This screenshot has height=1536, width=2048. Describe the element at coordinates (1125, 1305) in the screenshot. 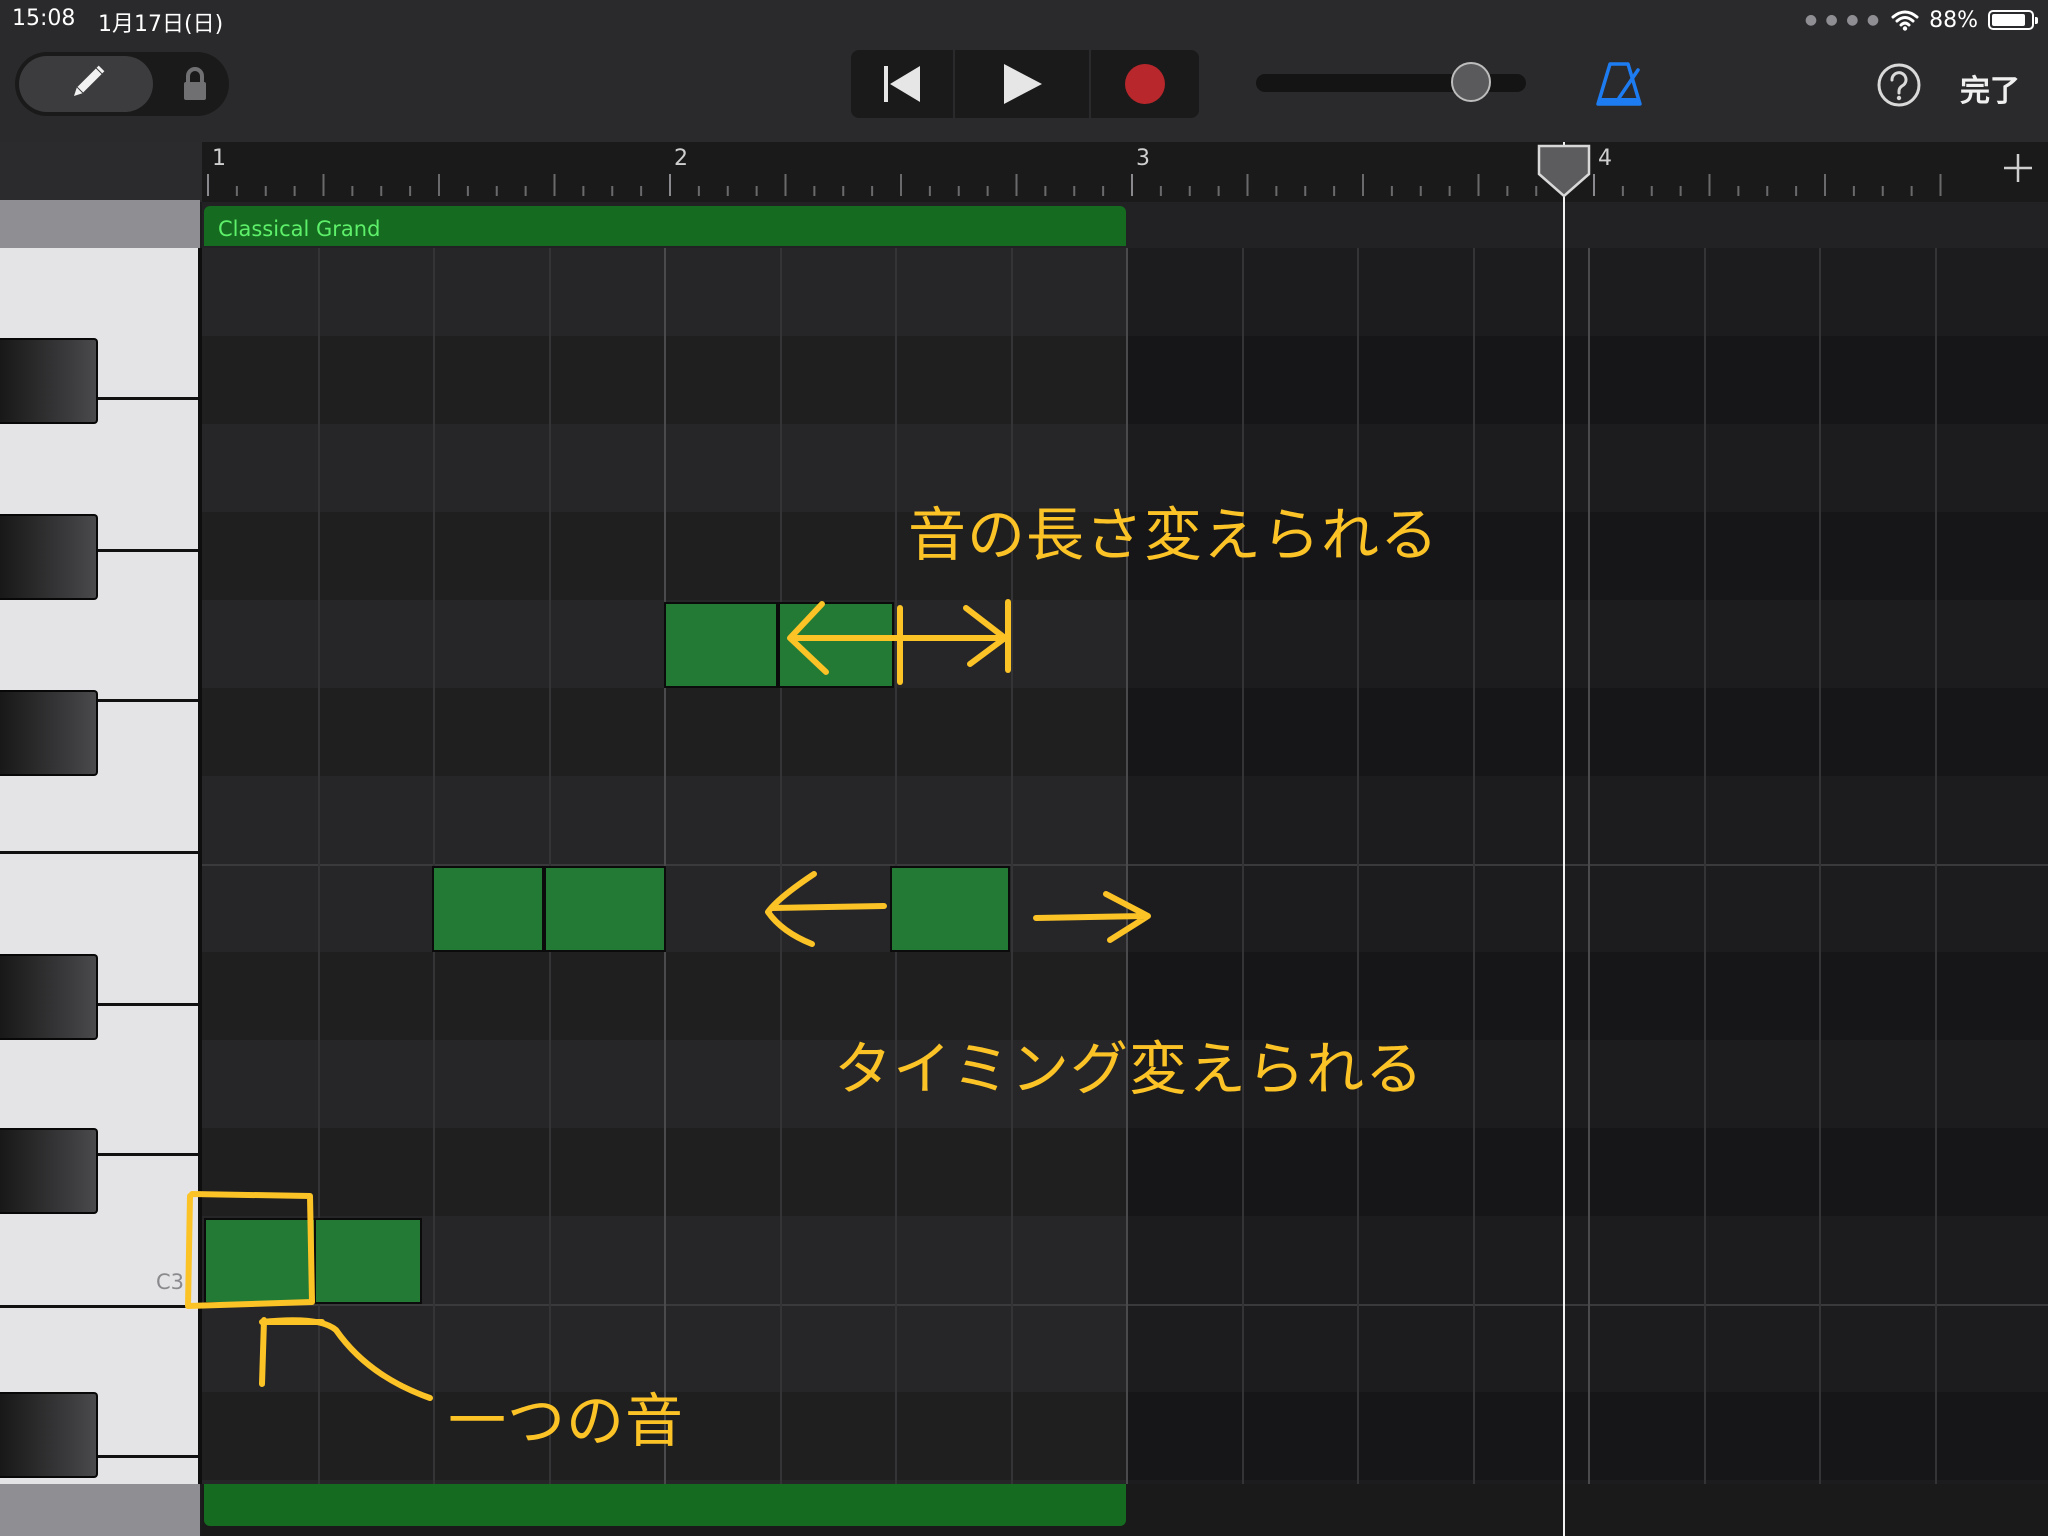

I see `octave-line` at that location.